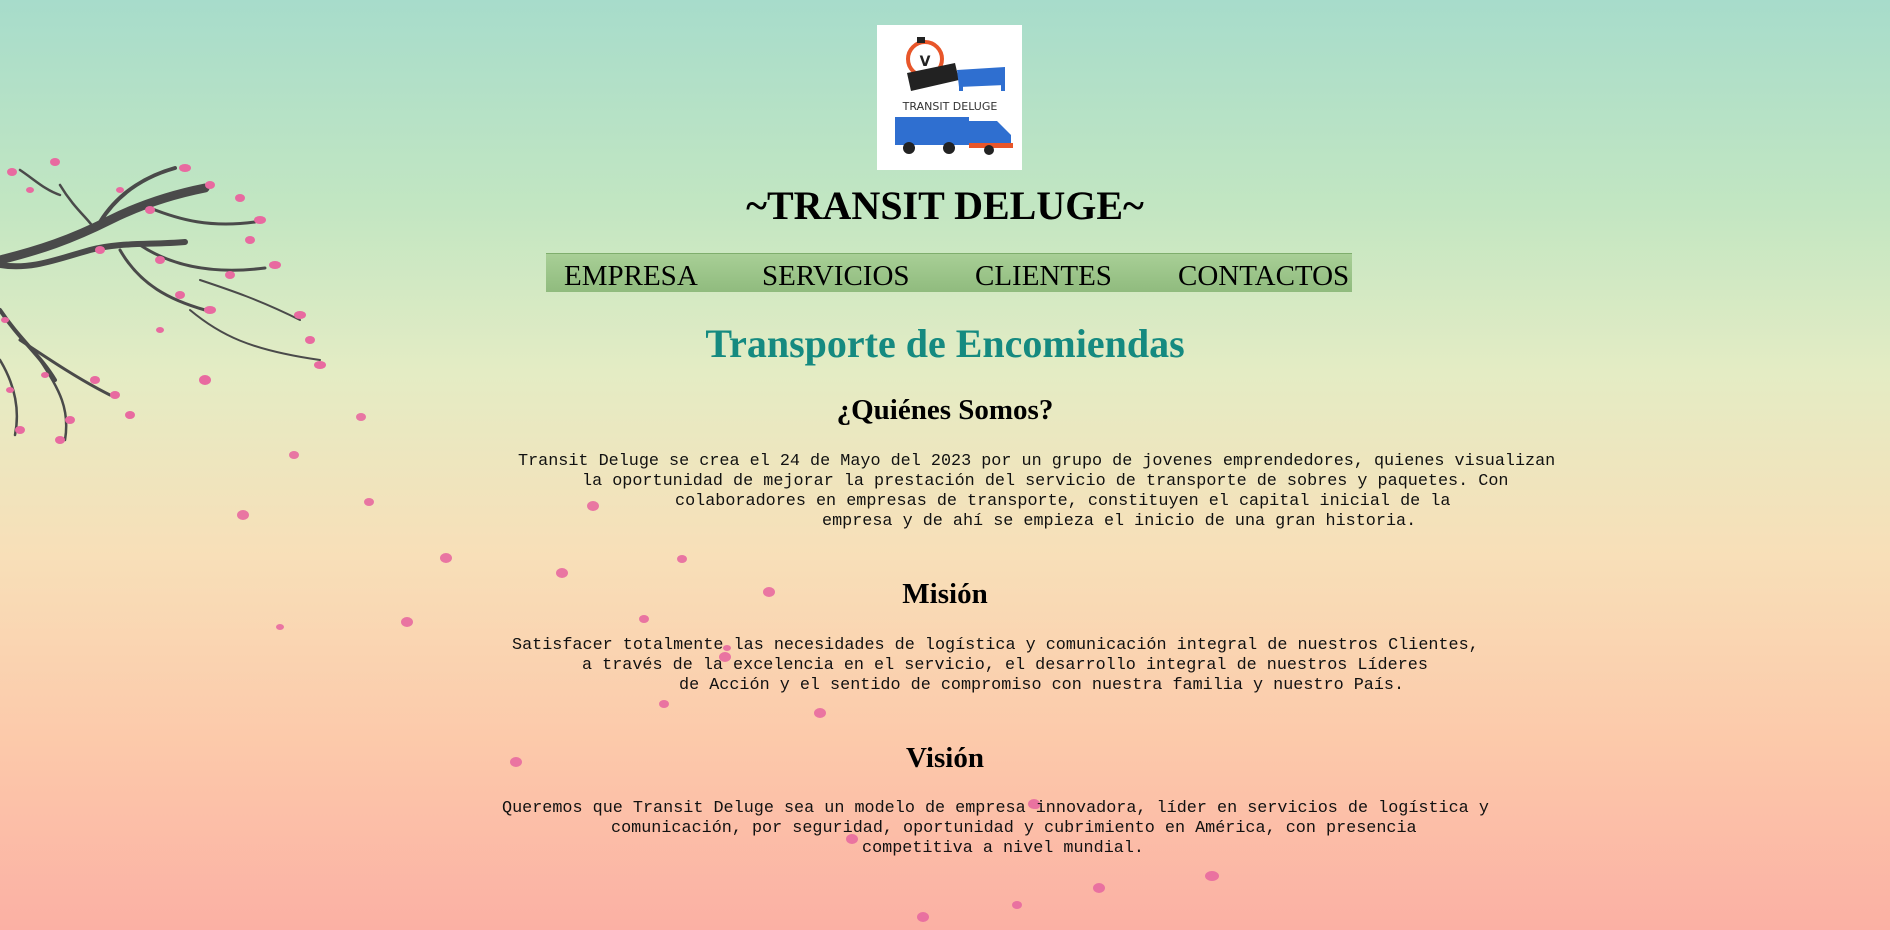 The height and width of the screenshot is (930, 1890). I want to click on logo-illustration-icon: V TRANSIT DELUGE, so click(954, 96).